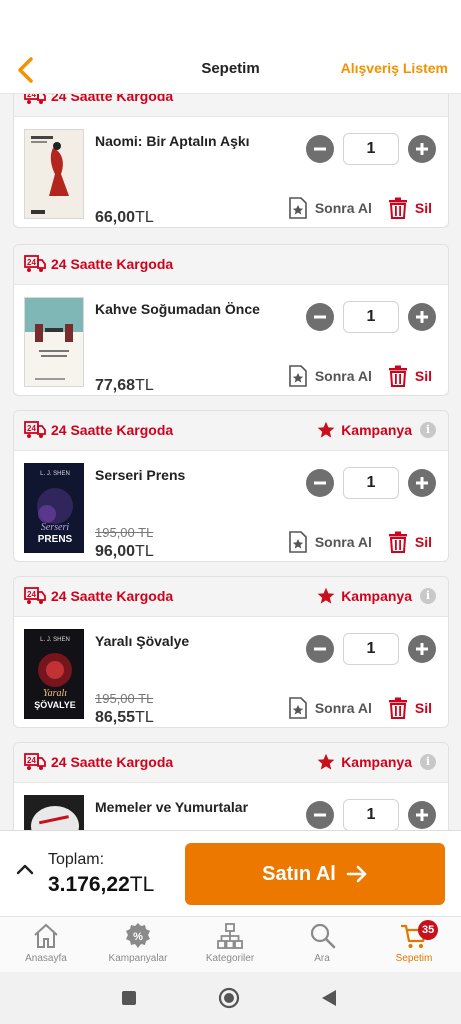  I want to click on price-value: 86,55, so click(115, 717).